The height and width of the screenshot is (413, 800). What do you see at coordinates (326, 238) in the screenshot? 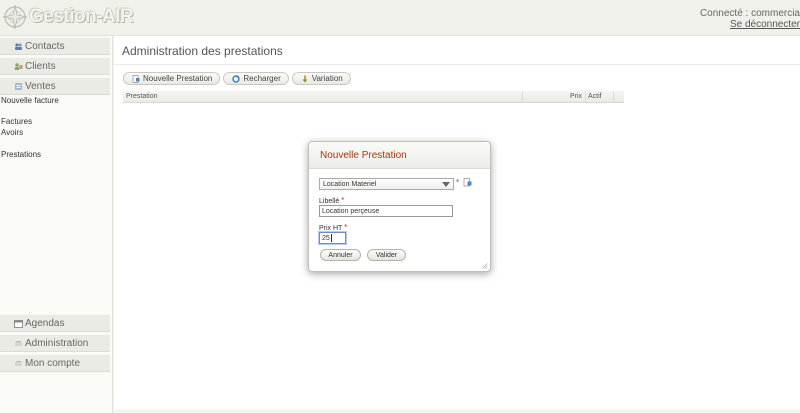
I see `prix-ht-input-value: 25` at bounding box center [326, 238].